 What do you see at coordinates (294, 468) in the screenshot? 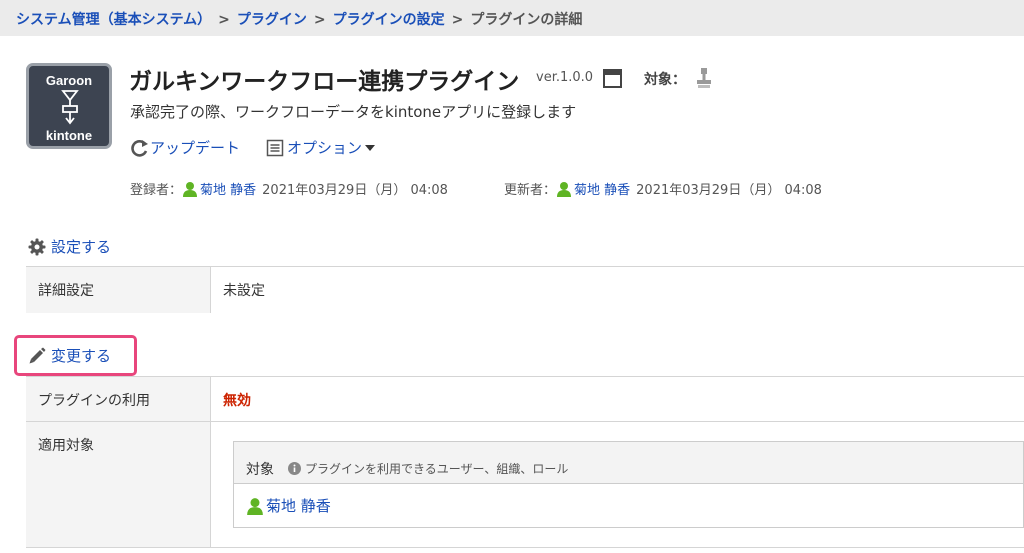
I see `info-icon` at bounding box center [294, 468].